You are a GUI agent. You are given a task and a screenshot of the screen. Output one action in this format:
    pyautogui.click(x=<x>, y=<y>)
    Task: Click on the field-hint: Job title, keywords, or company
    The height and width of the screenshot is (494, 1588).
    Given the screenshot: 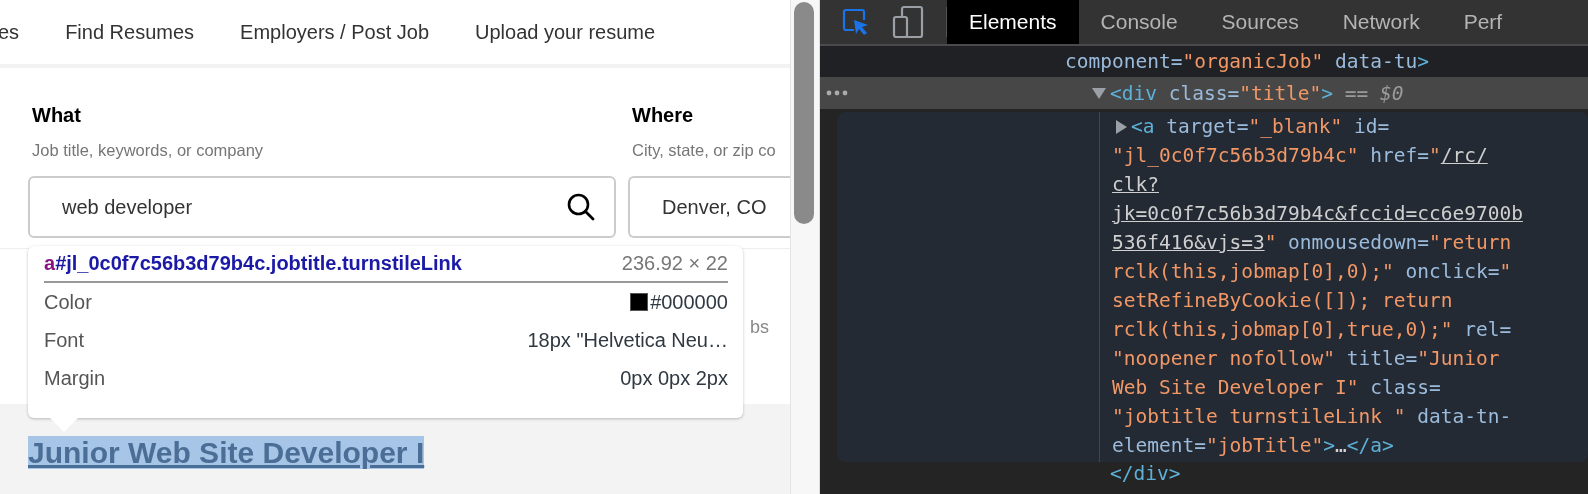 What is the action you would take?
    pyautogui.click(x=148, y=150)
    